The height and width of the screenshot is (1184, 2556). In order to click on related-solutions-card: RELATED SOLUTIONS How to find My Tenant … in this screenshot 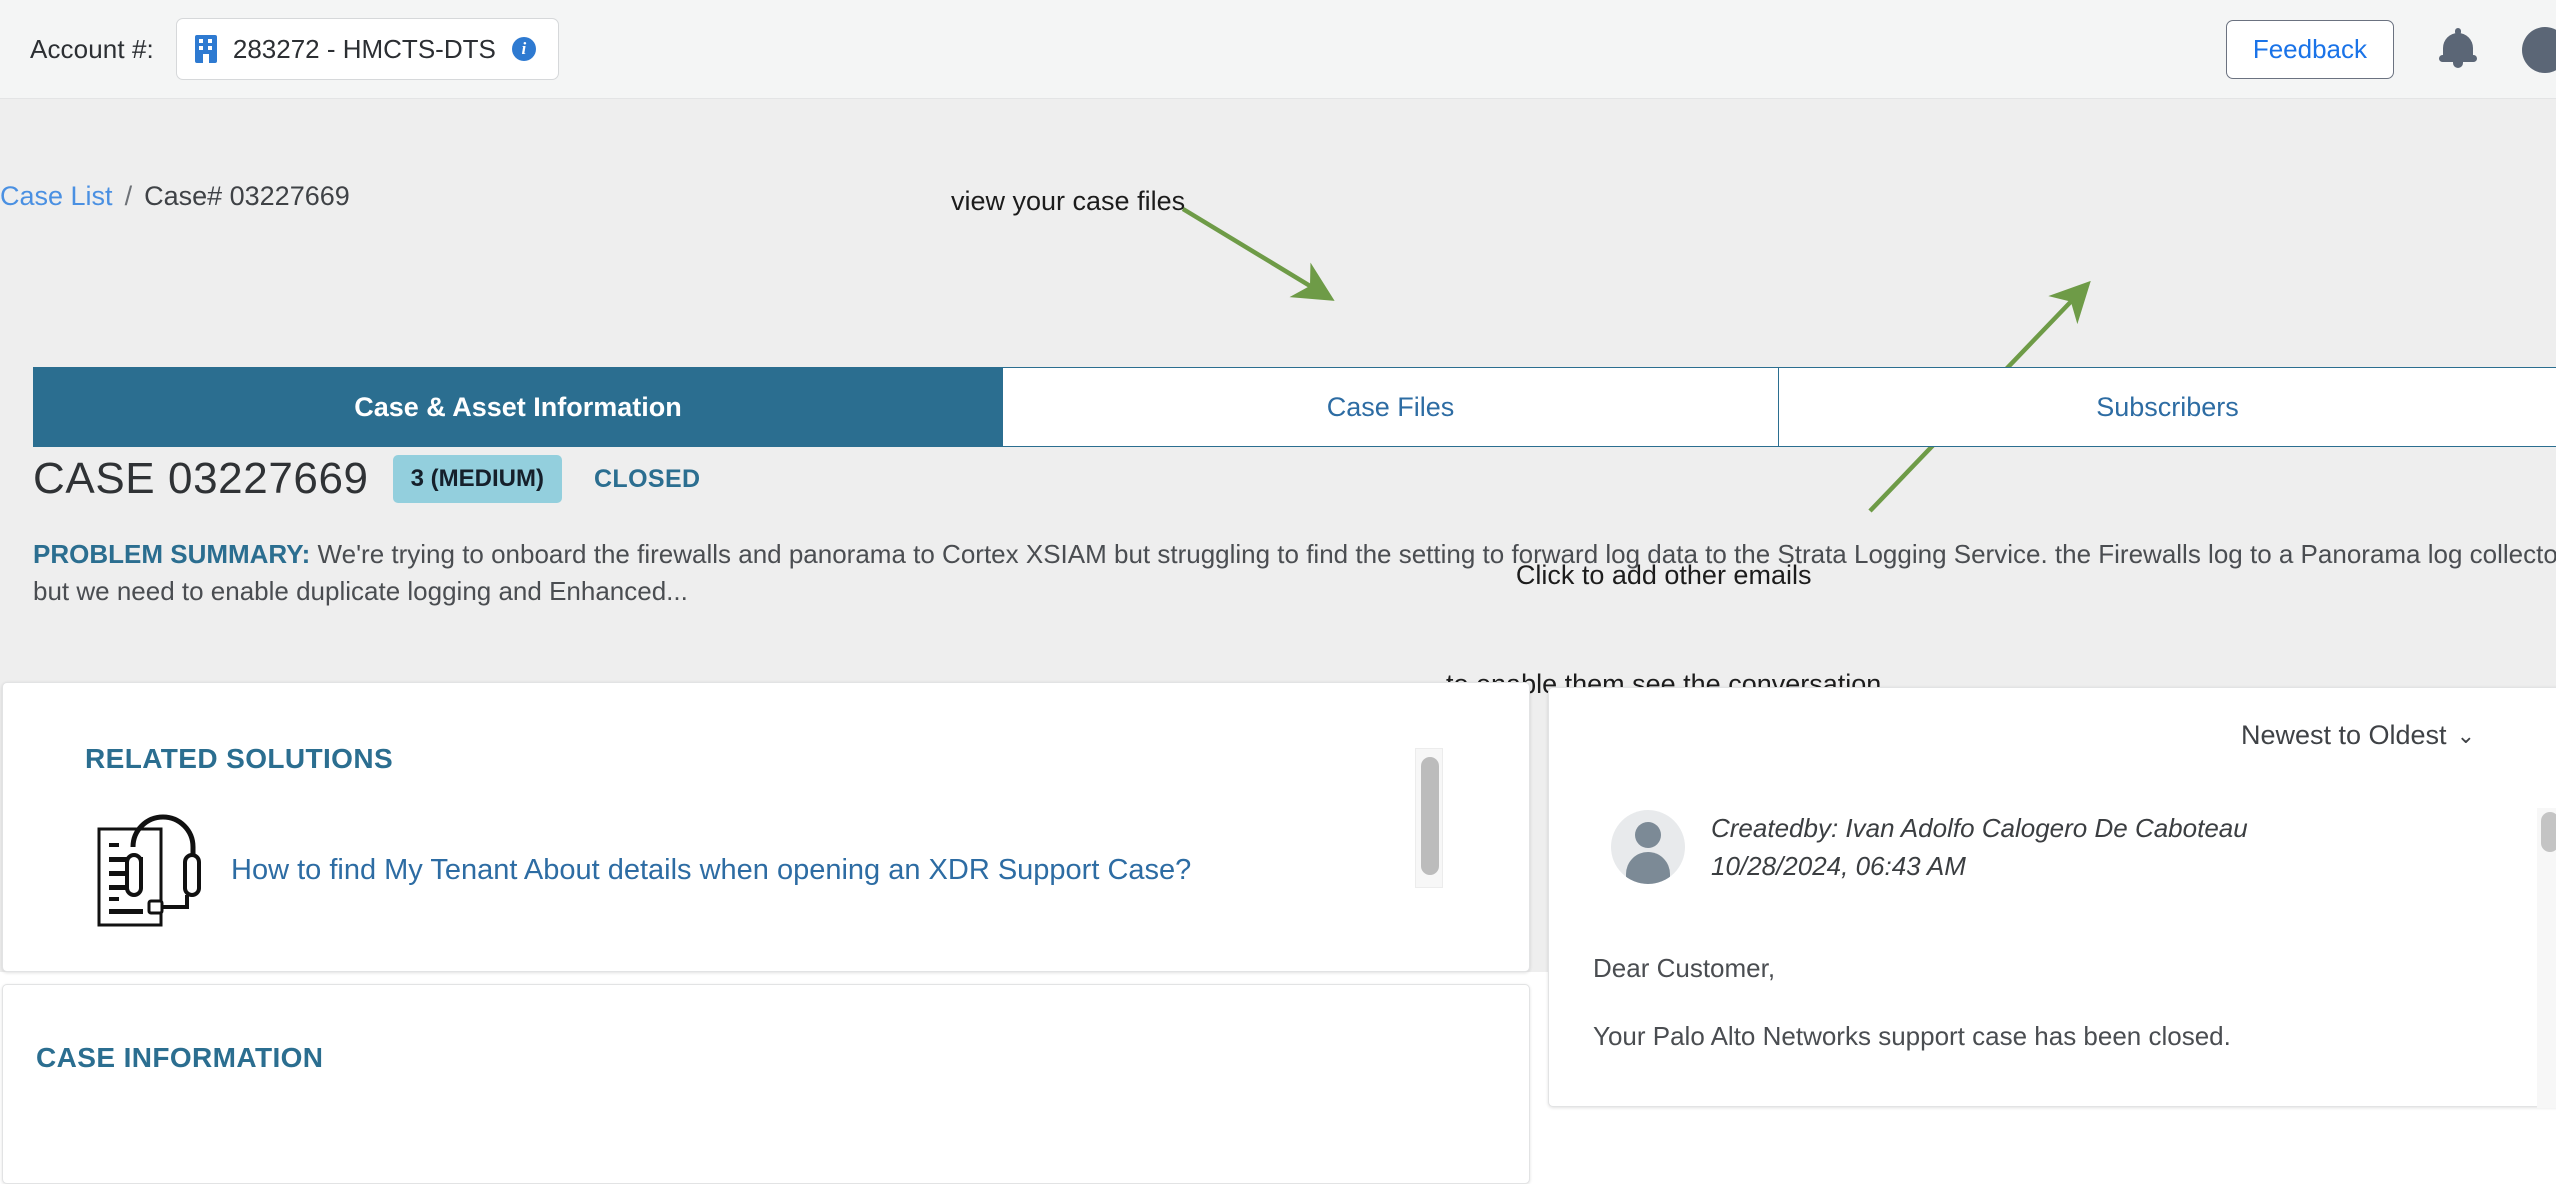, I will do `click(766, 827)`.